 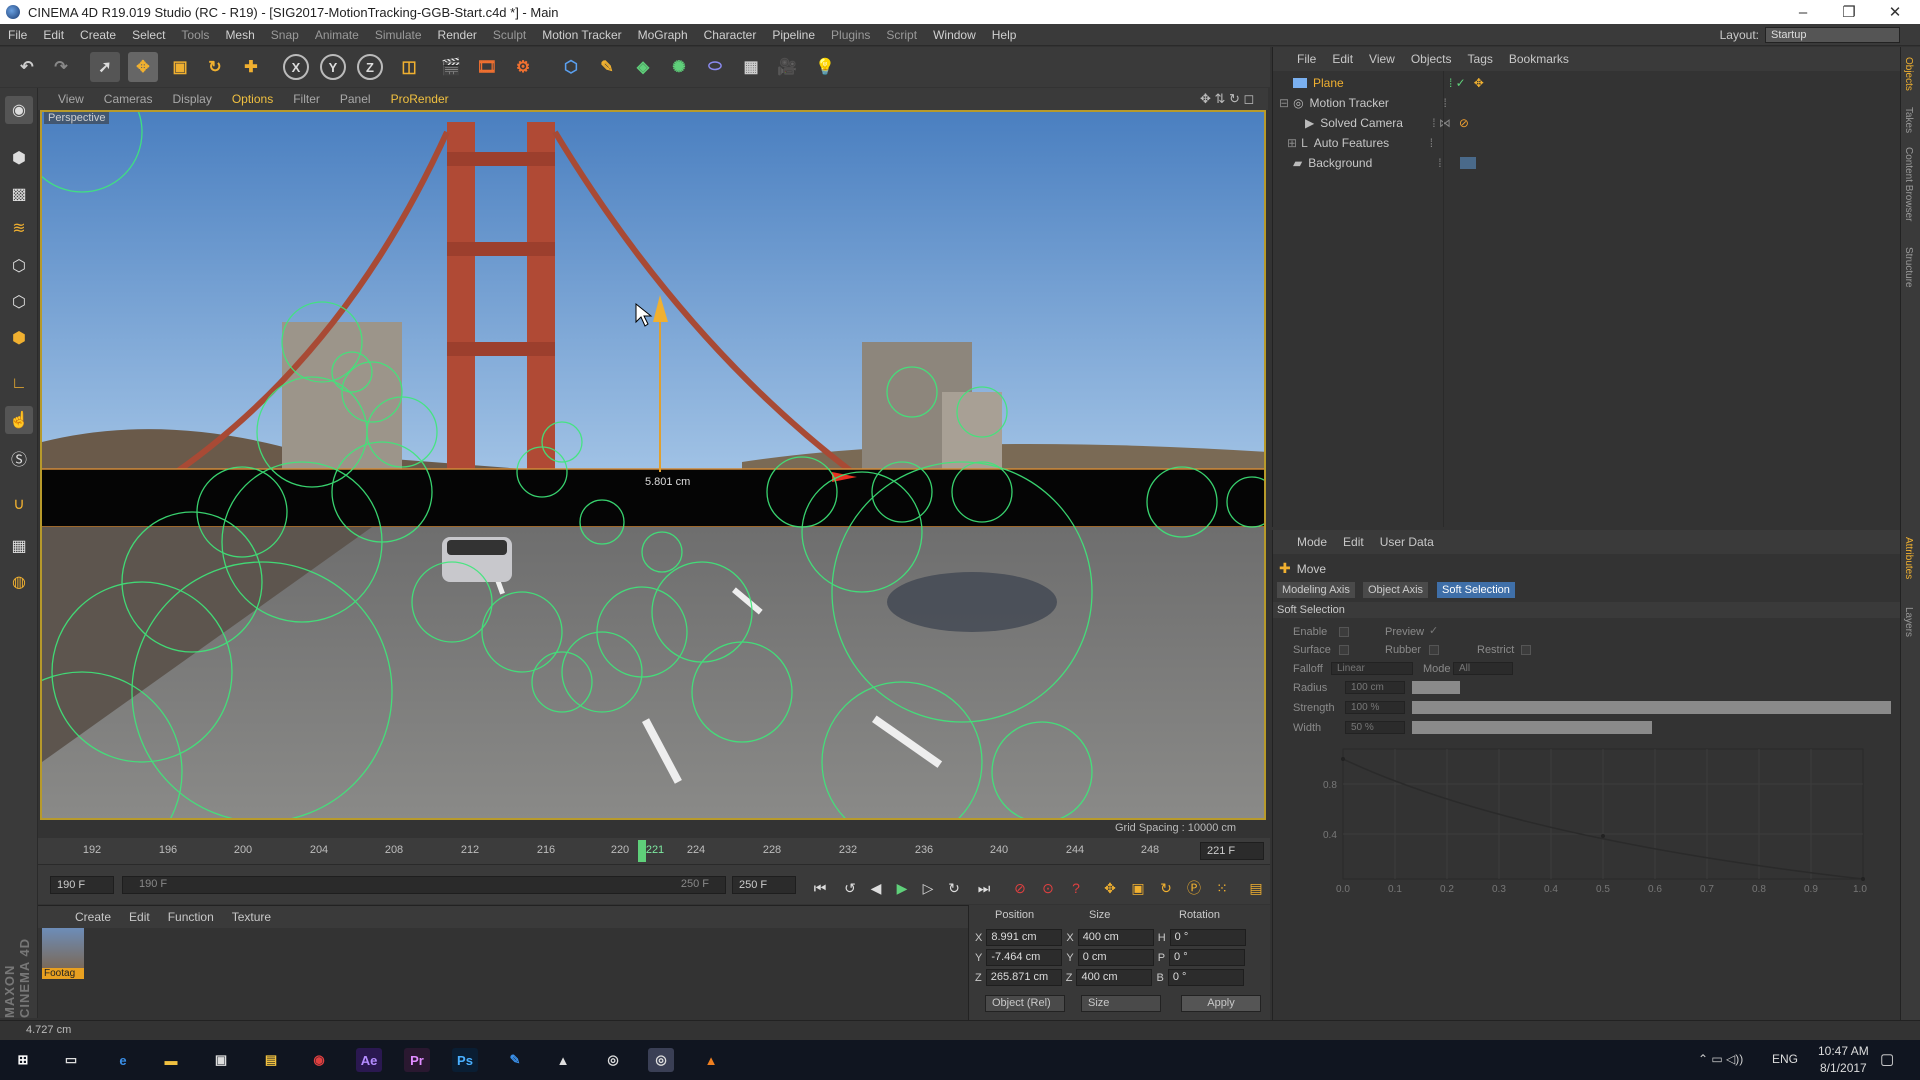 What do you see at coordinates (1434, 650) in the screenshot?
I see `rubber-checkbox` at bounding box center [1434, 650].